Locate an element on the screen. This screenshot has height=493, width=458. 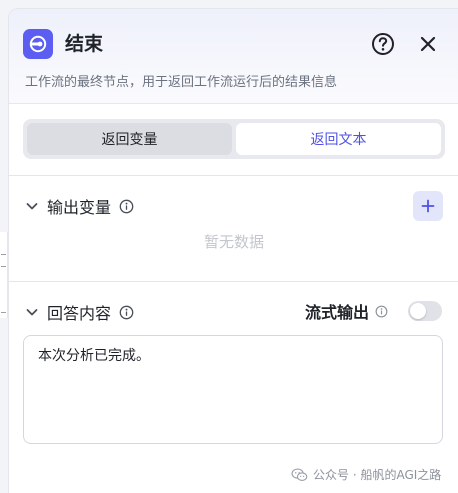
help-button is located at coordinates (383, 44).